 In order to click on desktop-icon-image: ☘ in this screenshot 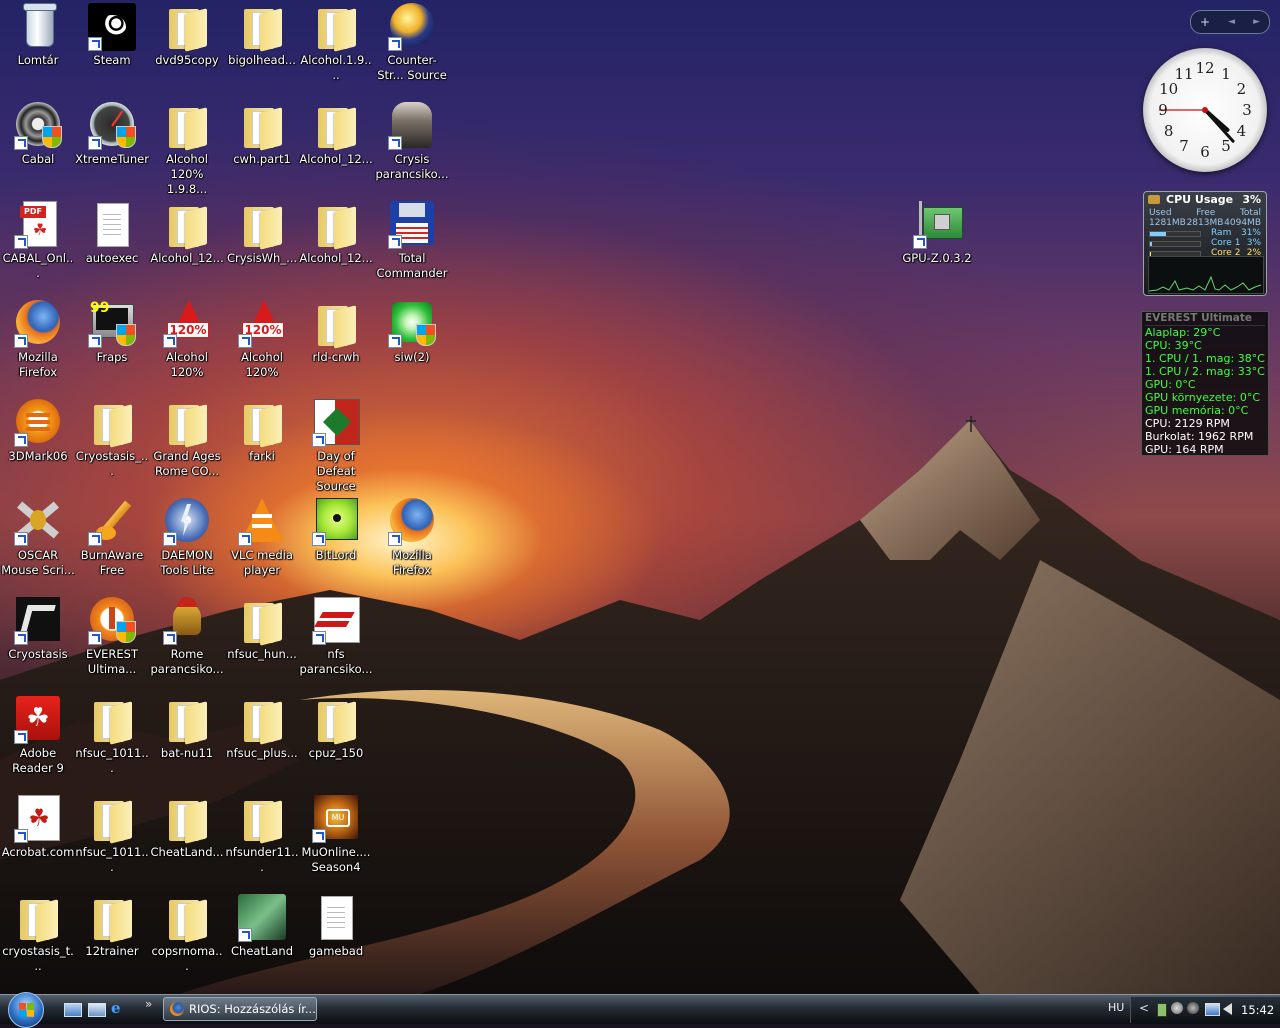, I will do `click(38, 720)`.